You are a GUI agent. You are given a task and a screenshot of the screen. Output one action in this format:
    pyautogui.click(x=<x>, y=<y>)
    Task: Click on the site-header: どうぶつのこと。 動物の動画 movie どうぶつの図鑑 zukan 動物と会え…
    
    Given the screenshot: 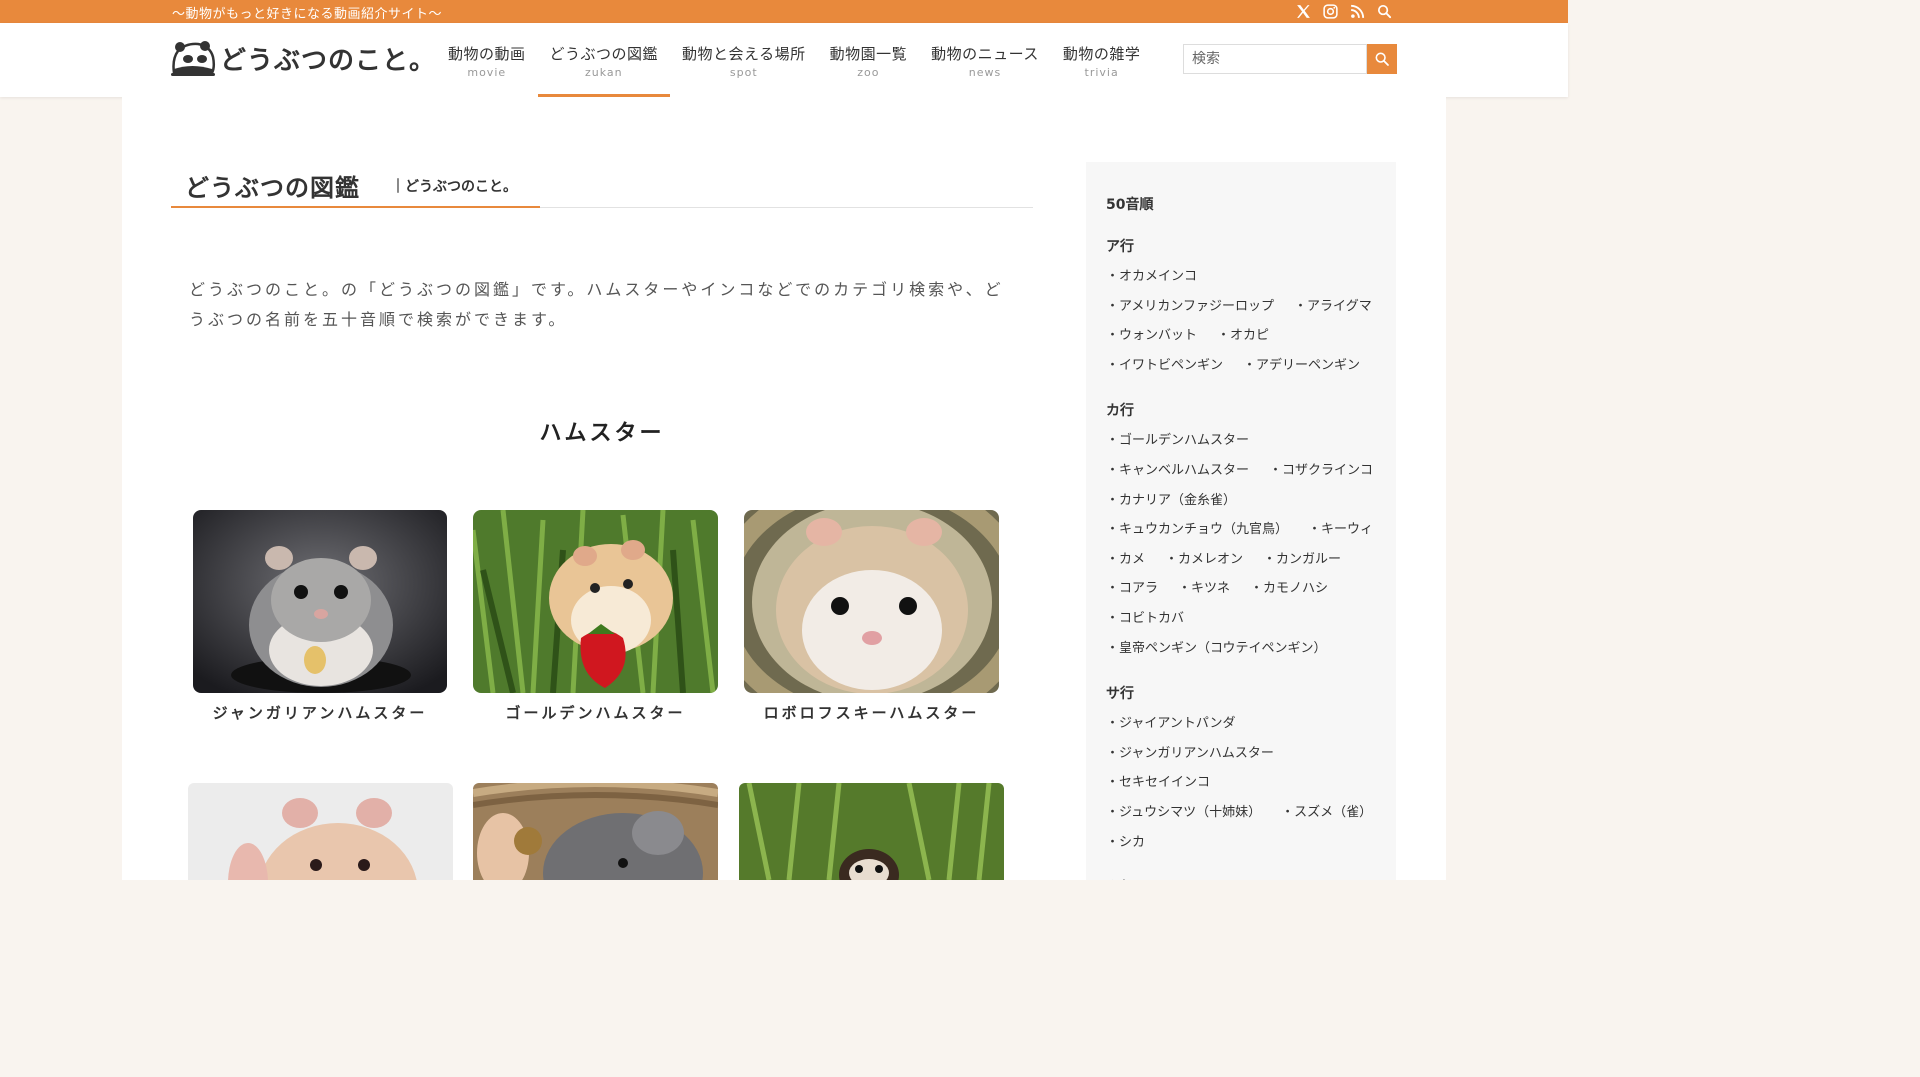 What is the action you would take?
    pyautogui.click(x=784, y=60)
    